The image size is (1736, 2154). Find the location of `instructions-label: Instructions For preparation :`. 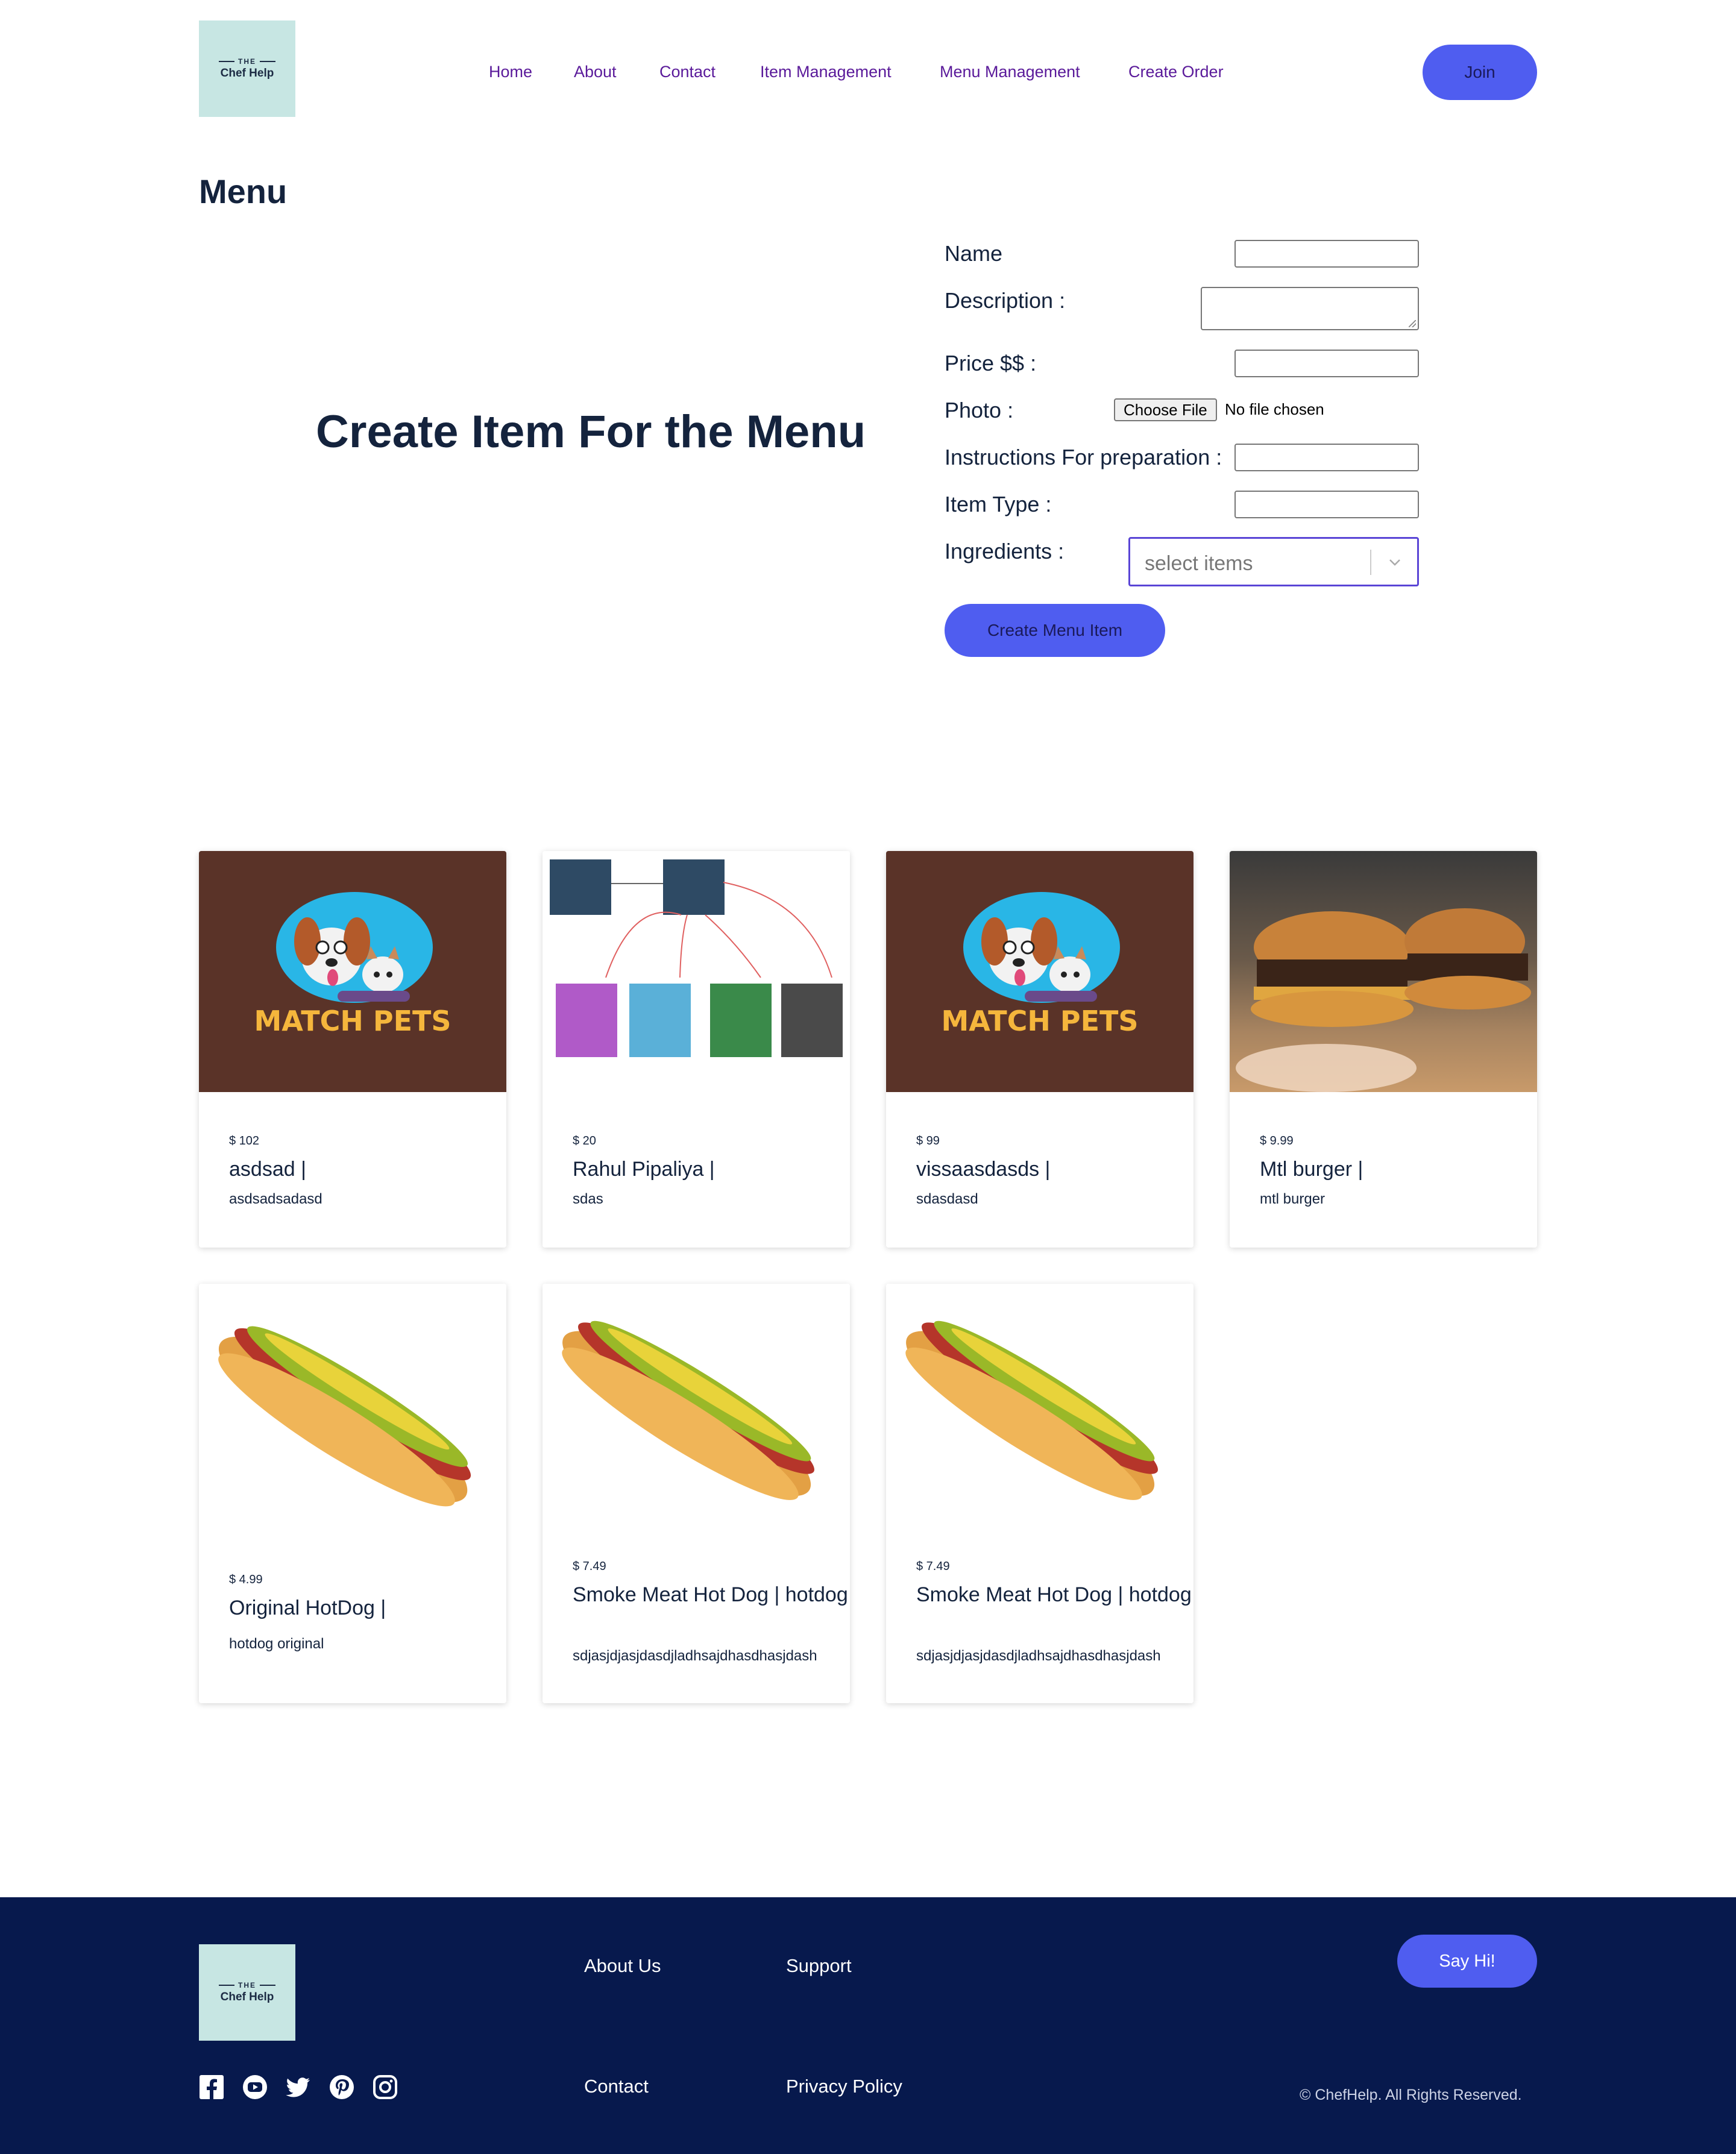

instructions-label: Instructions For preparation : is located at coordinates (1083, 457).